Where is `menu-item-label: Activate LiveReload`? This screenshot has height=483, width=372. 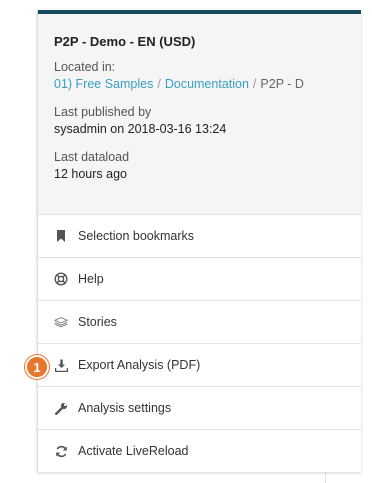 menu-item-label: Activate LiveReload is located at coordinates (133, 451).